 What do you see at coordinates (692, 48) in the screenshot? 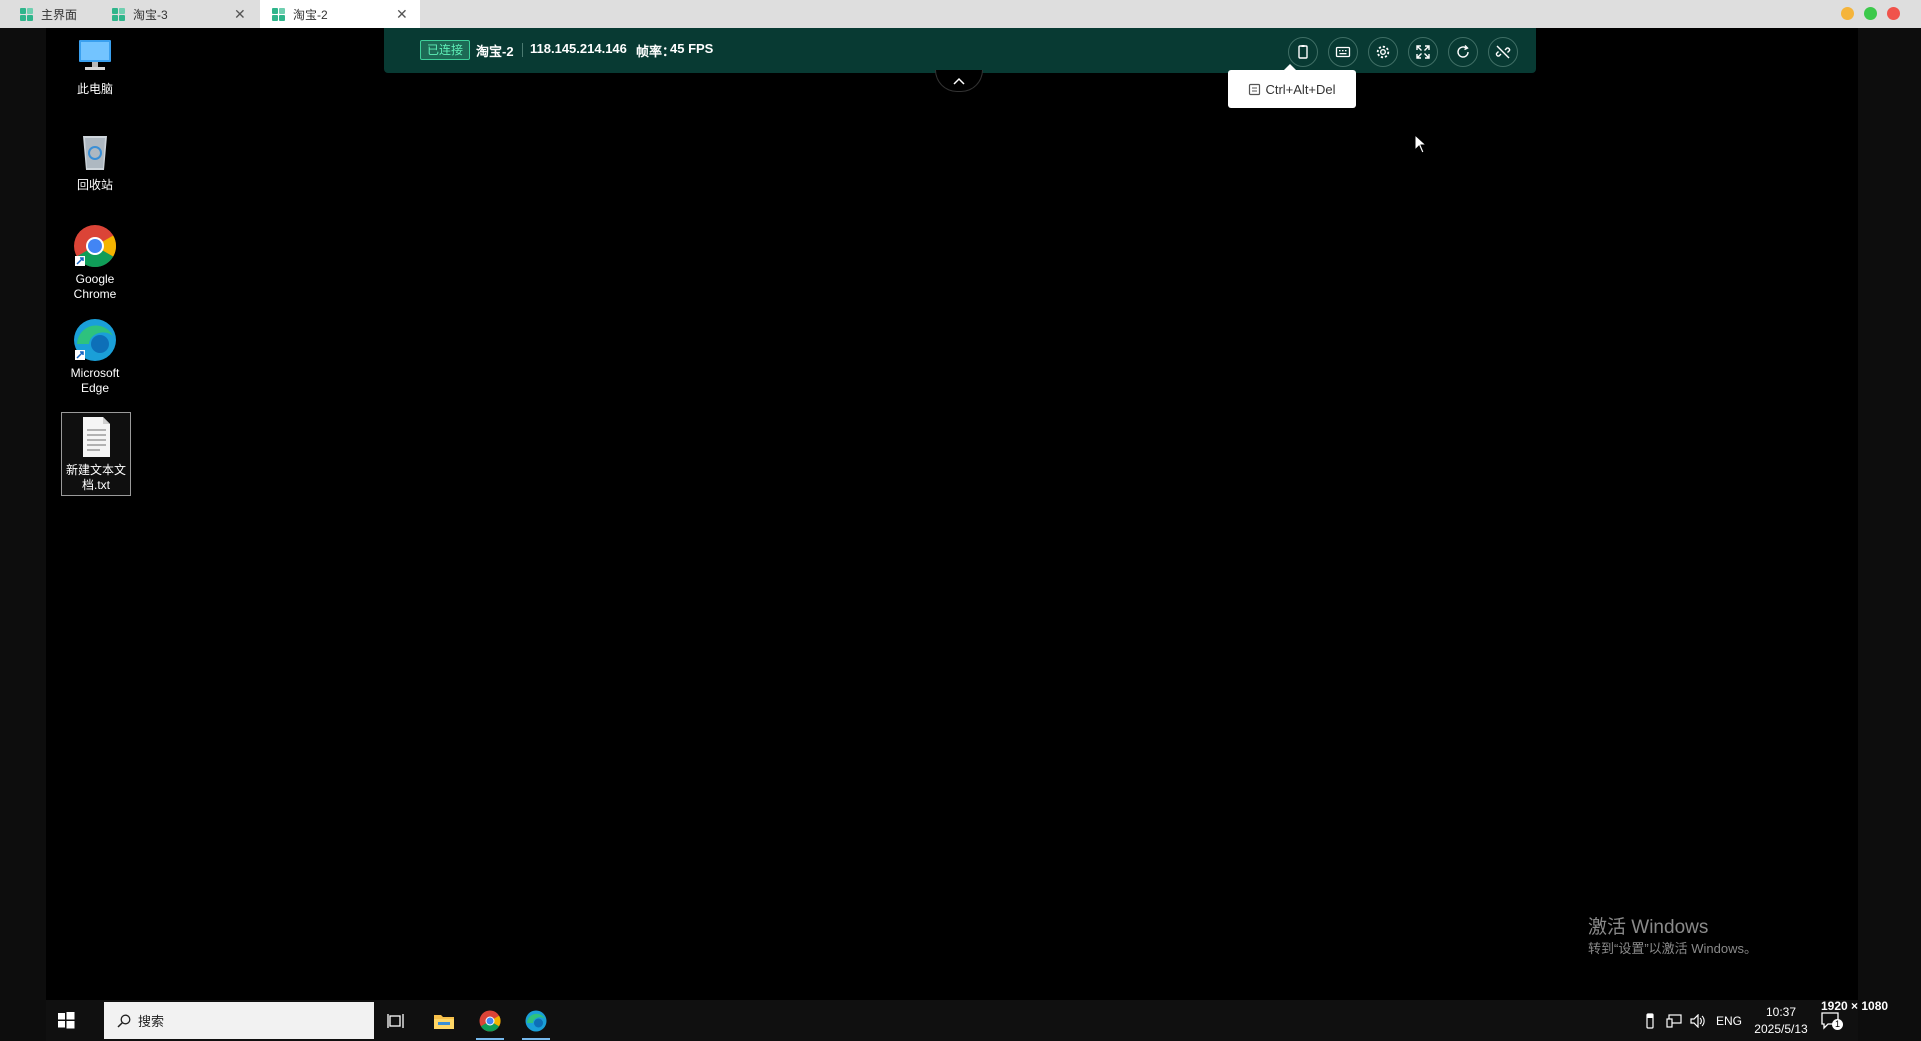
I see `fps-value: 45 FPS` at bounding box center [692, 48].